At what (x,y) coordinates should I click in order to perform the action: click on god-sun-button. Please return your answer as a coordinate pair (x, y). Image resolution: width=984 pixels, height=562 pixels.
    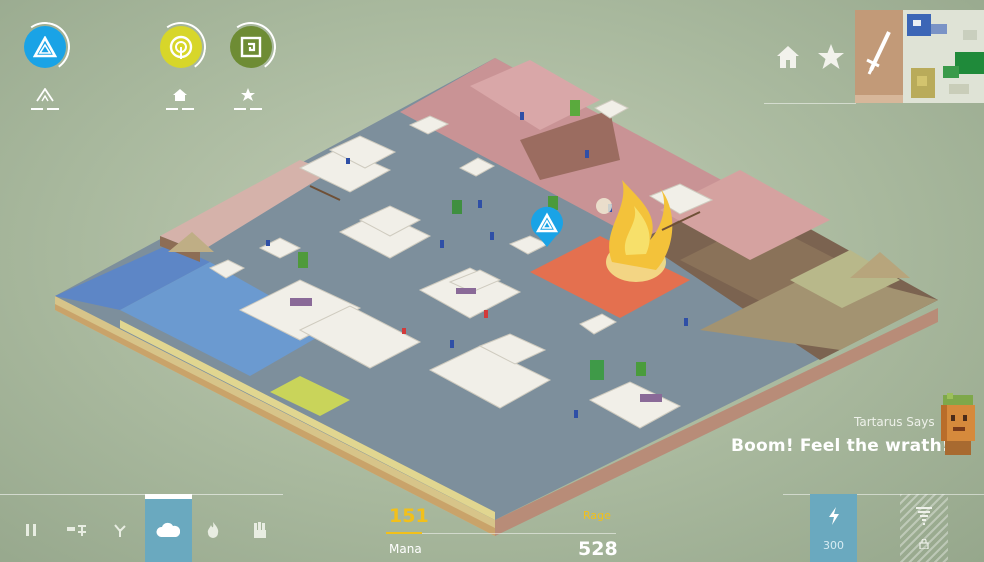
    Looking at the image, I should click on (181, 47).